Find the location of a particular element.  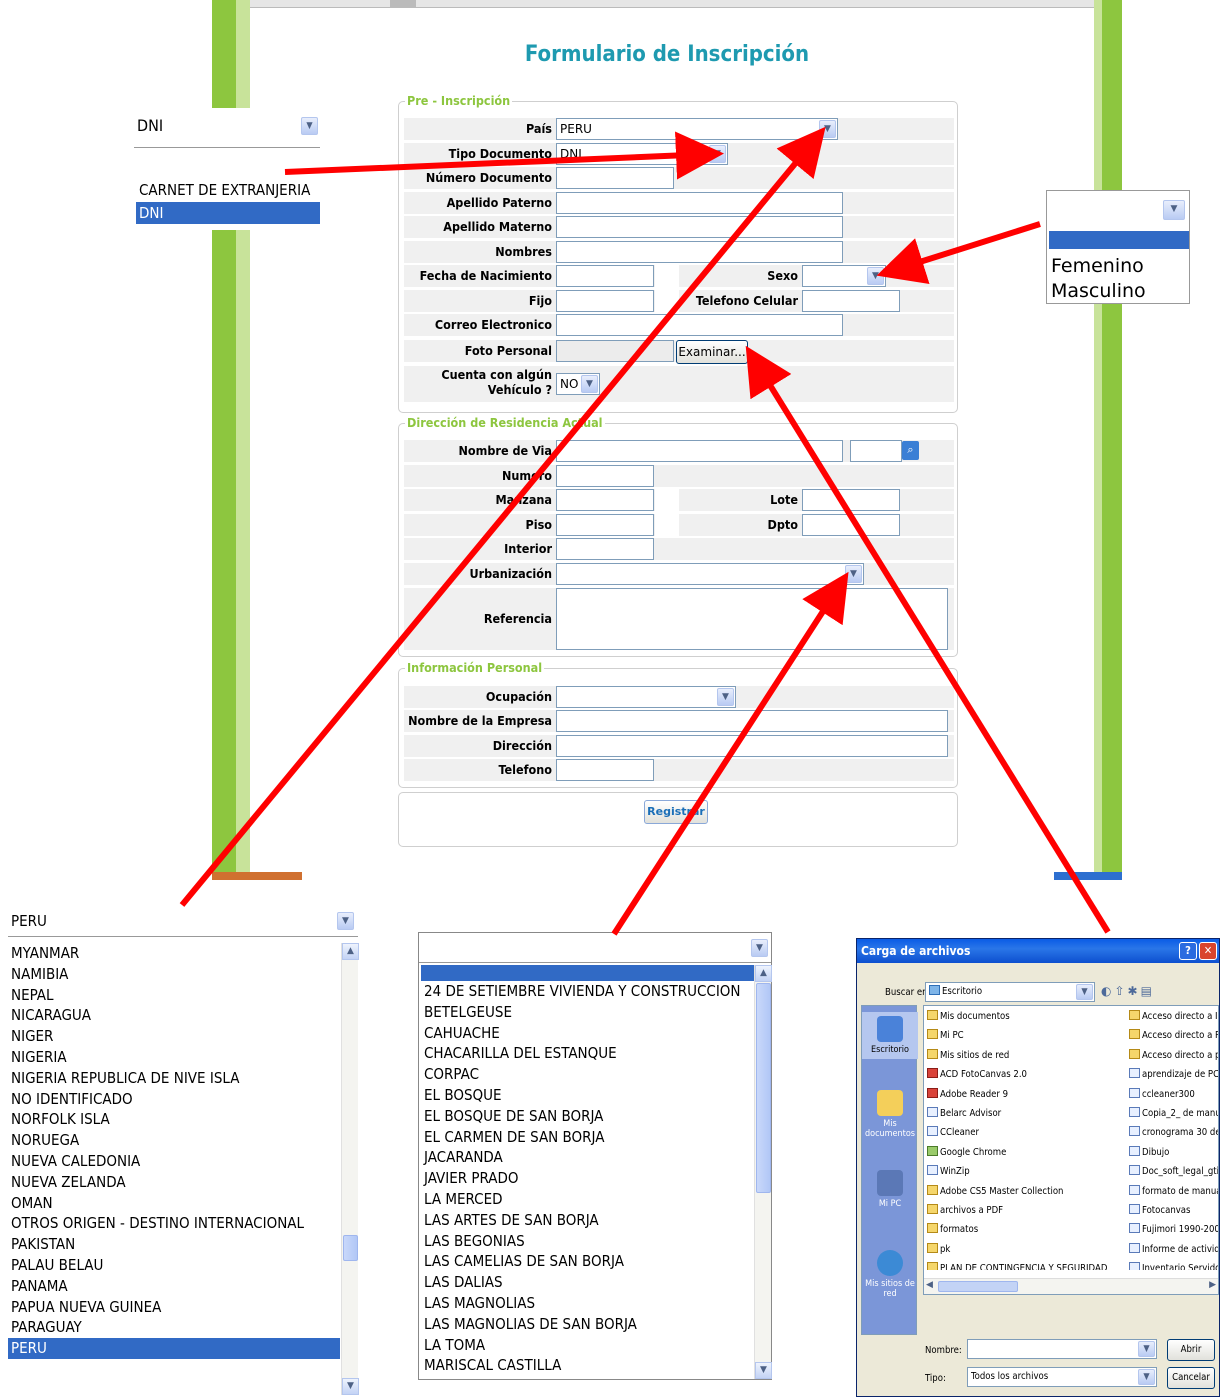

file-item: Acceso directo a PHUEI is located at coordinates (1173, 1036).